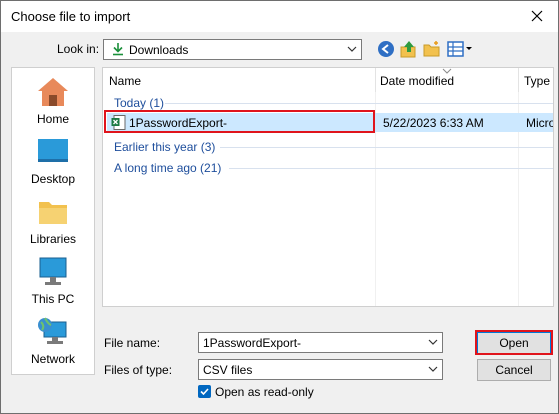 This screenshot has width=559, height=414. I want to click on back-icon, so click(386, 49).